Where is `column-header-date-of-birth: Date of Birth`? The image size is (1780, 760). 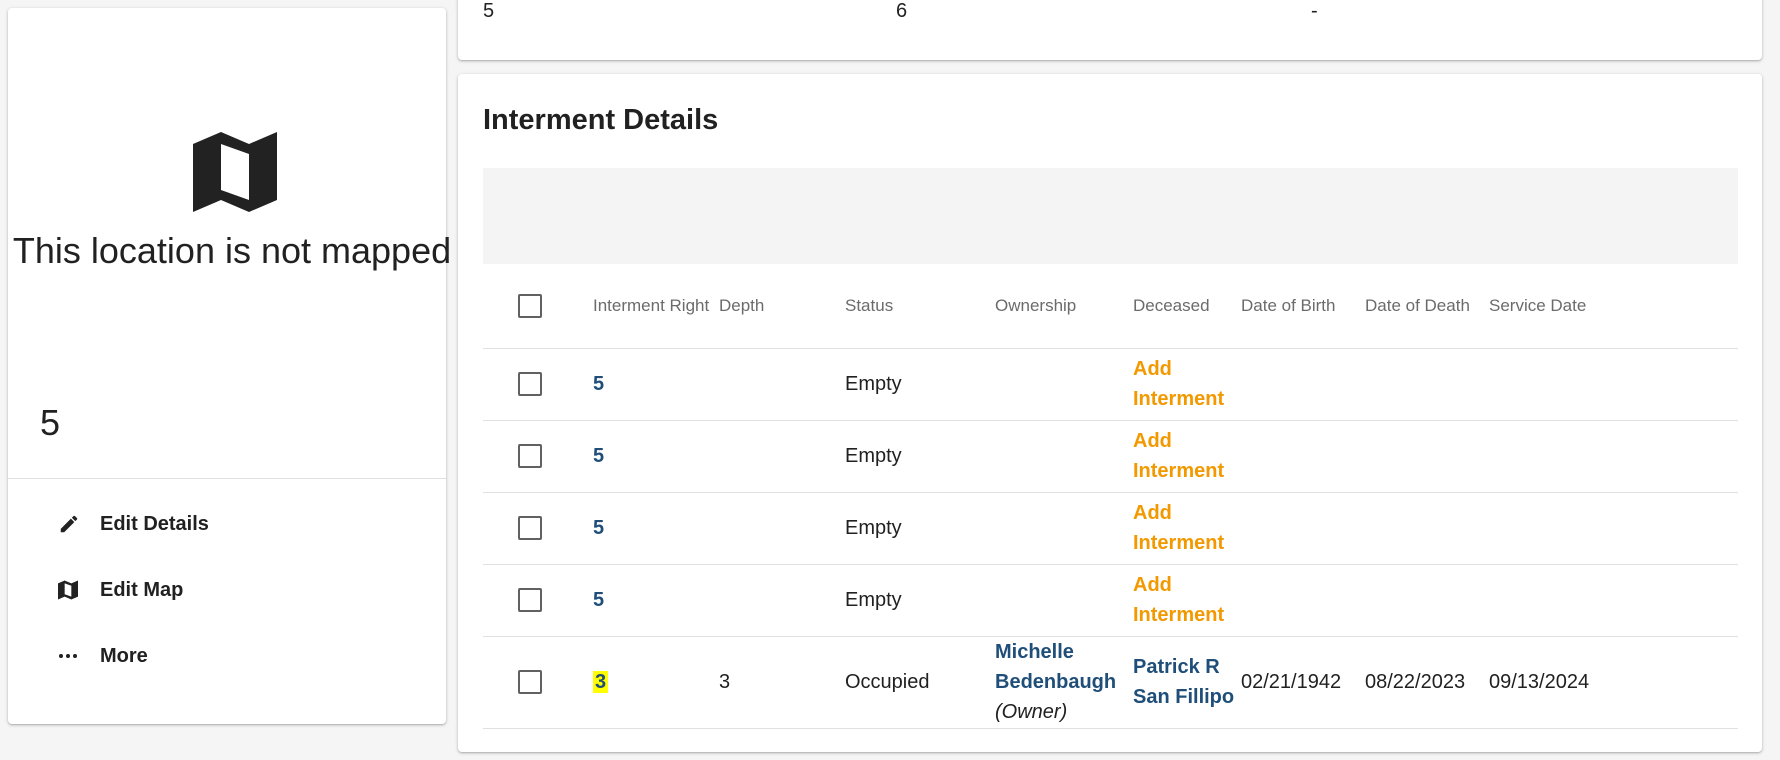
column-header-date-of-birth: Date of Birth is located at coordinates (1303, 306).